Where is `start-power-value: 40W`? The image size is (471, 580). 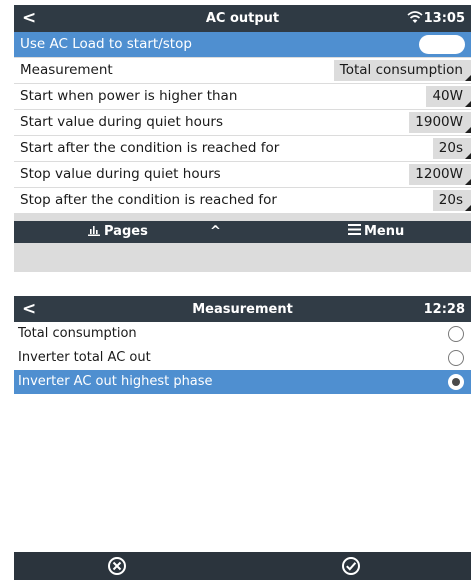
start-power-value: 40W is located at coordinates (448, 96).